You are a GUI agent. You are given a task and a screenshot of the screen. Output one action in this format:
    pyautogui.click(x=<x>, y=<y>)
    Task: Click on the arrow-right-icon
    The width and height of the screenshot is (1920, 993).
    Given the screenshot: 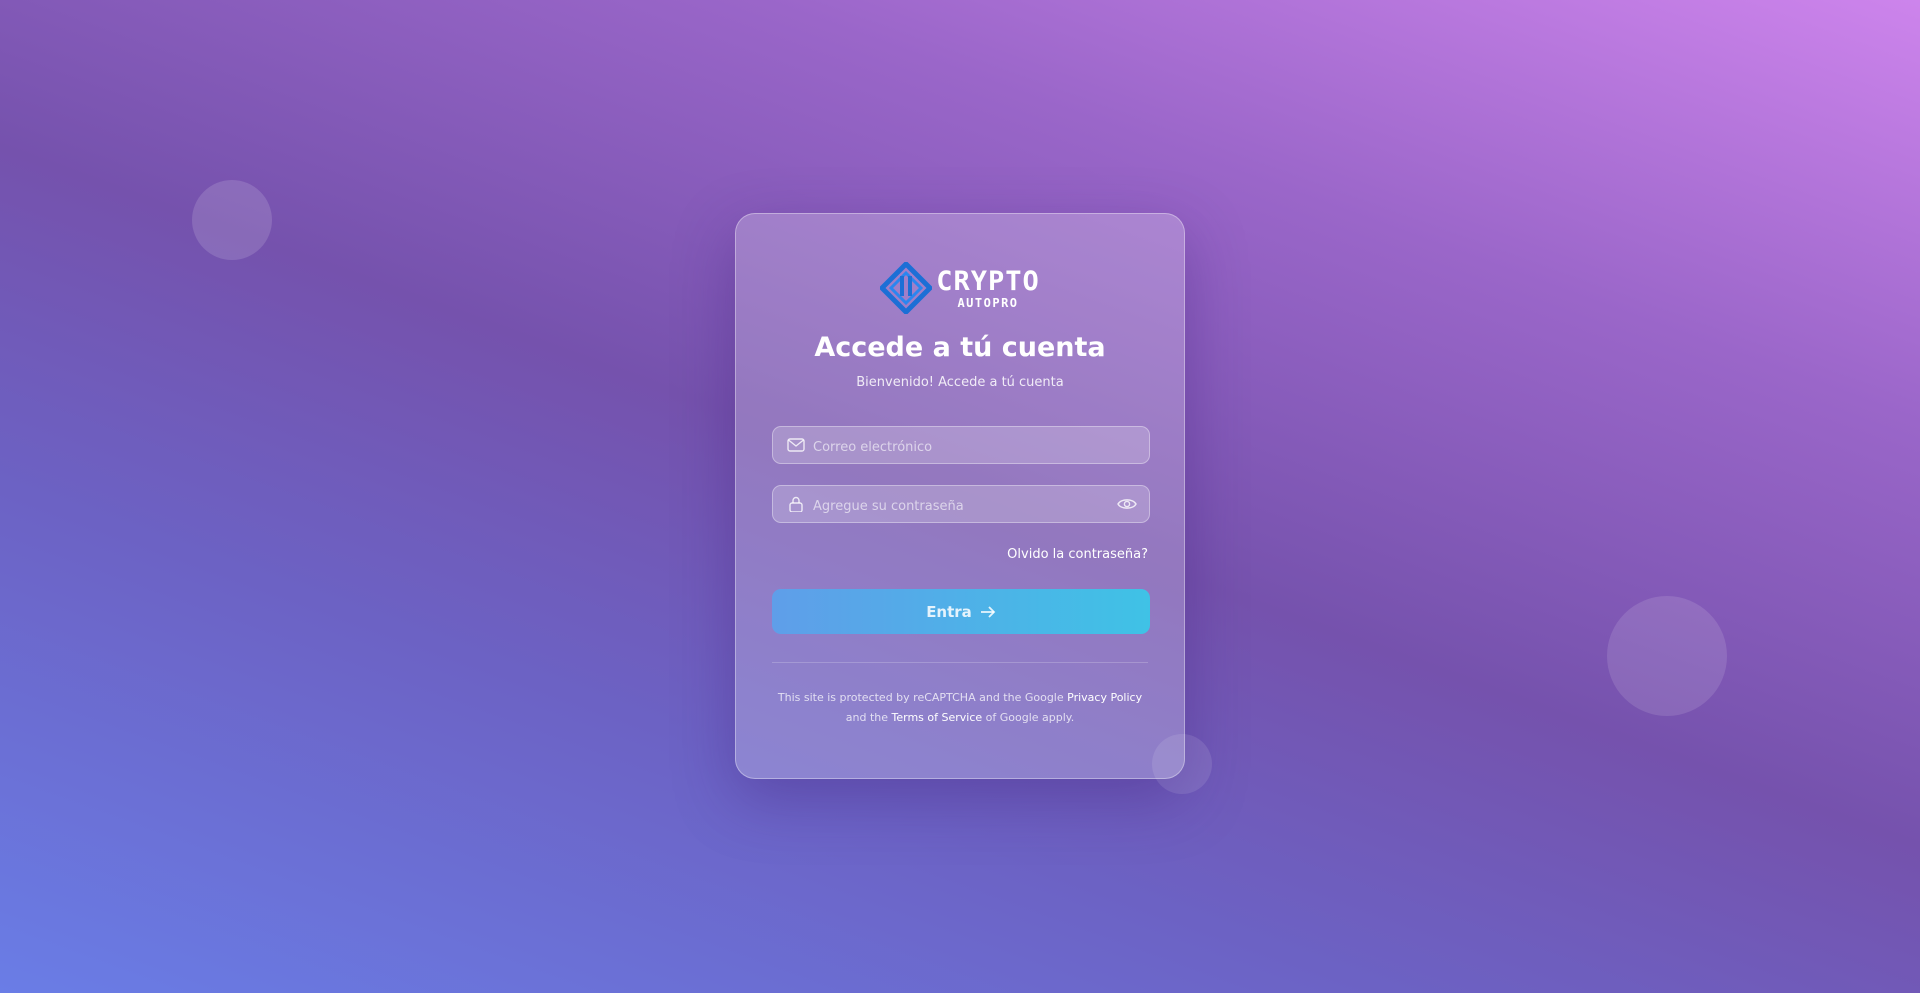 What is the action you would take?
    pyautogui.click(x=988, y=611)
    